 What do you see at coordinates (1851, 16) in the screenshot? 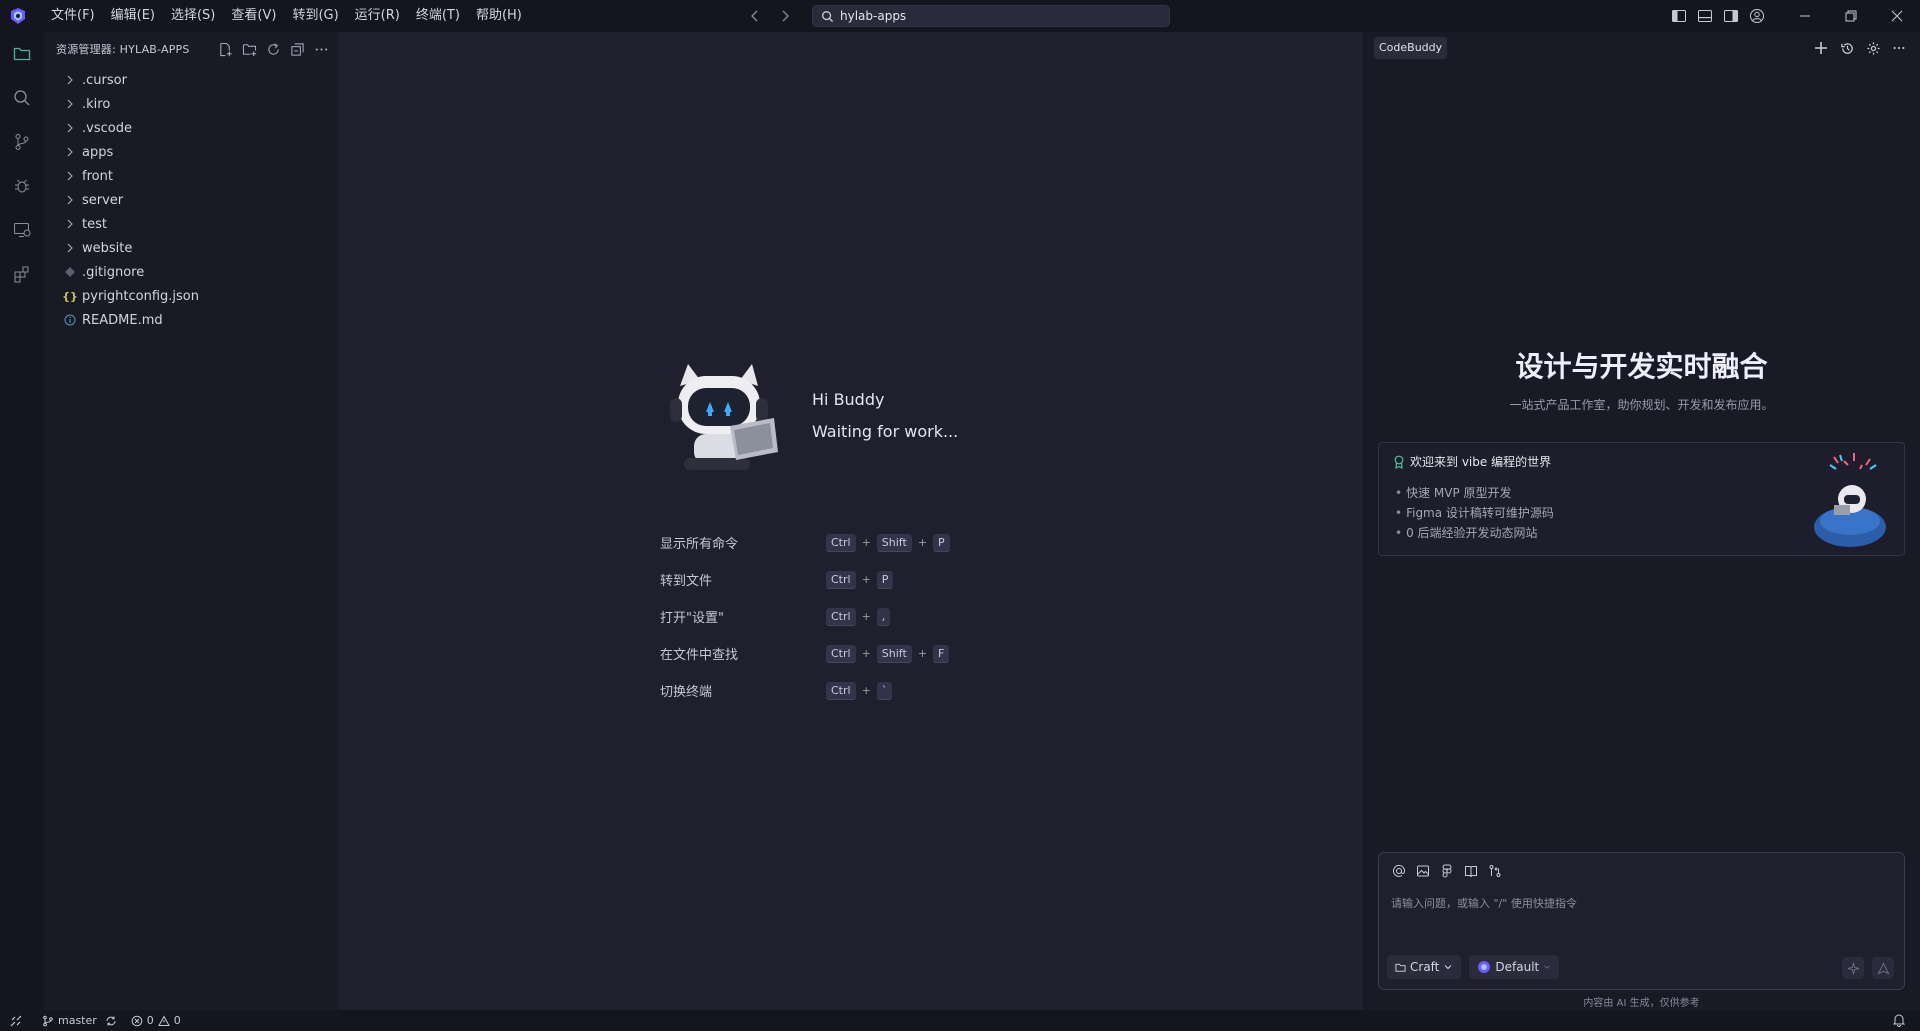
I see `restore-icon` at bounding box center [1851, 16].